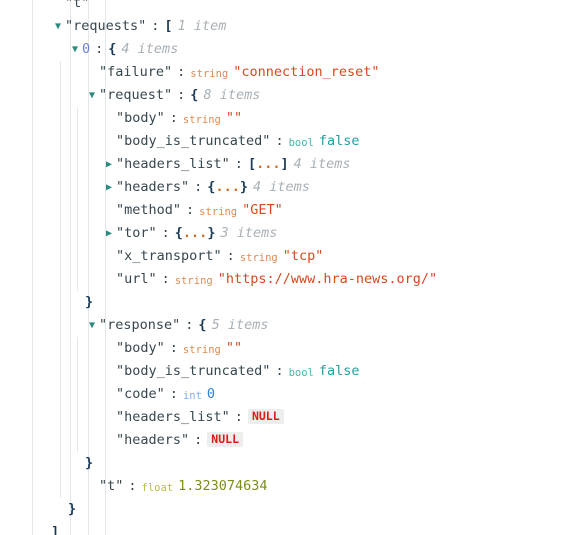 Image resolution: width=565 pixels, height=535 pixels. What do you see at coordinates (282, 7) in the screenshot?
I see `json-row: ▶"t"` at bounding box center [282, 7].